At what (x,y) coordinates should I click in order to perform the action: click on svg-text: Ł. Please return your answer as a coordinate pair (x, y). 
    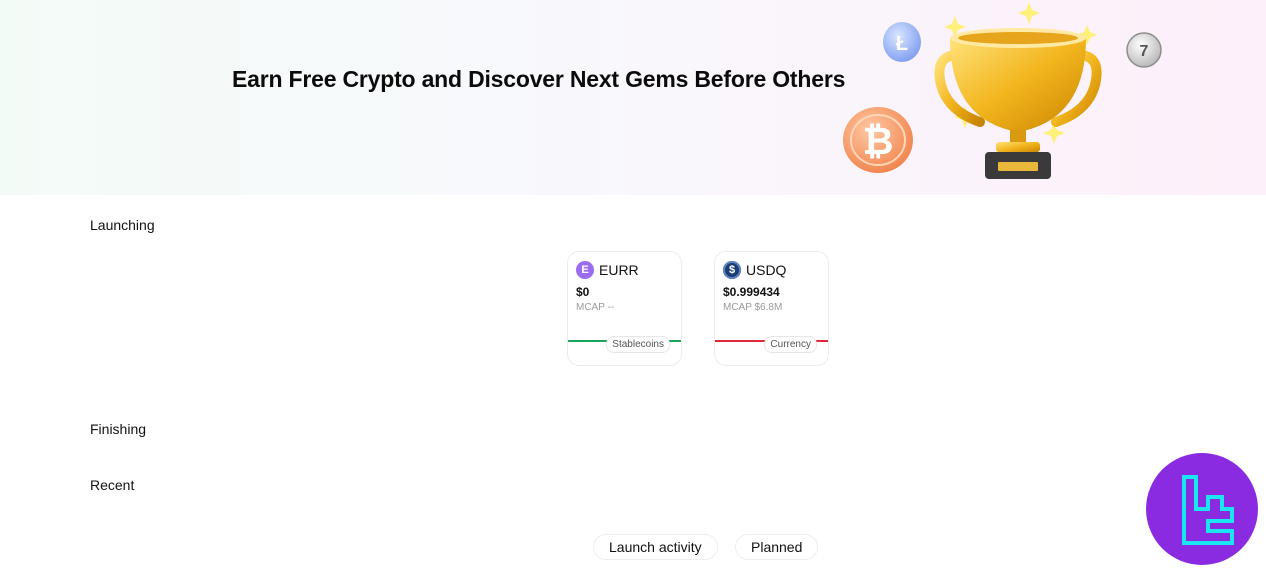
    Looking at the image, I should click on (902, 44).